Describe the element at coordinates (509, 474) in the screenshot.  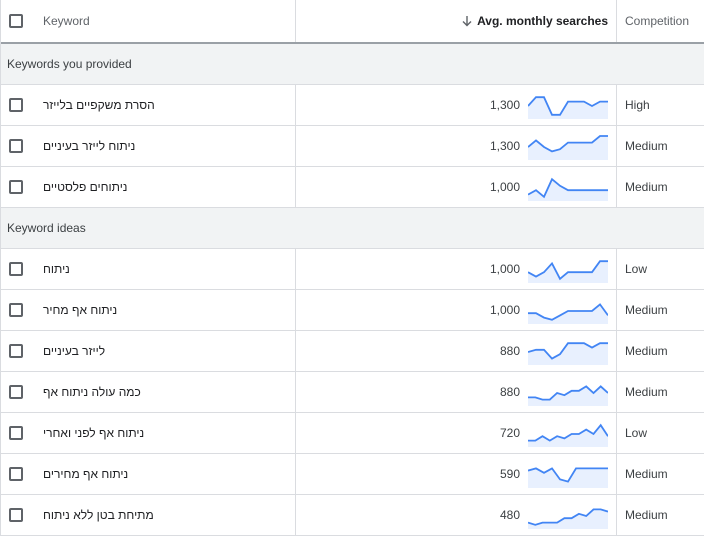
I see `avg-monthly-searches-value: 590` at that location.